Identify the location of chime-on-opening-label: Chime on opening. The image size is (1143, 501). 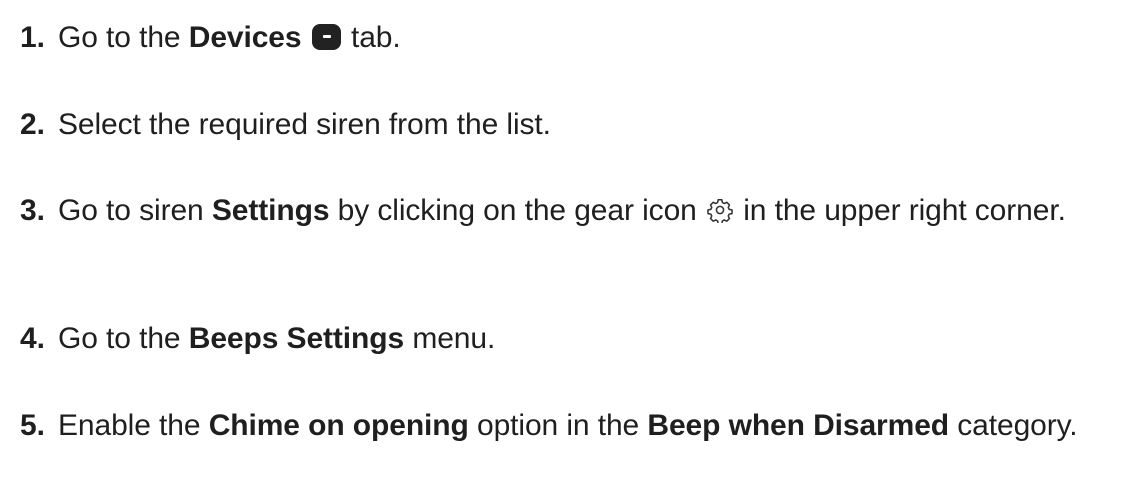
(338, 425).